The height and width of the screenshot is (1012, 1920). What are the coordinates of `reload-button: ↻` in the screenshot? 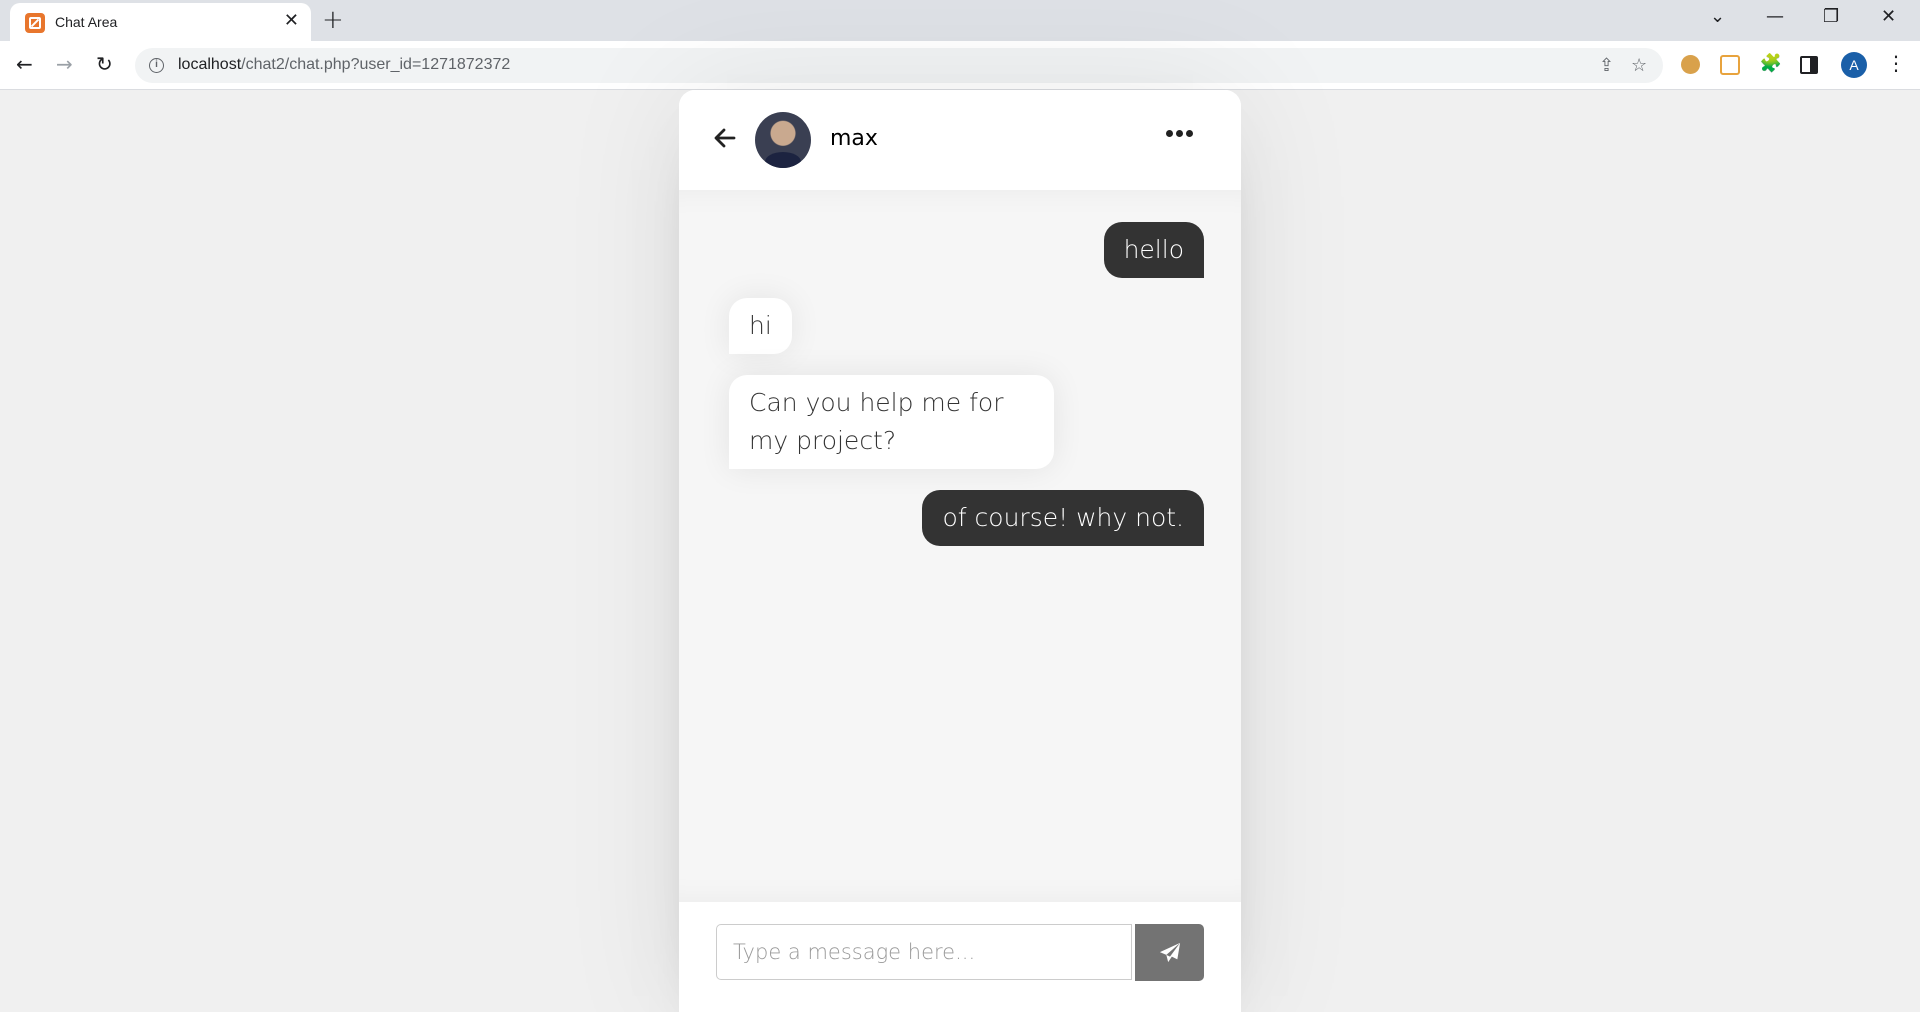 It's located at (104, 64).